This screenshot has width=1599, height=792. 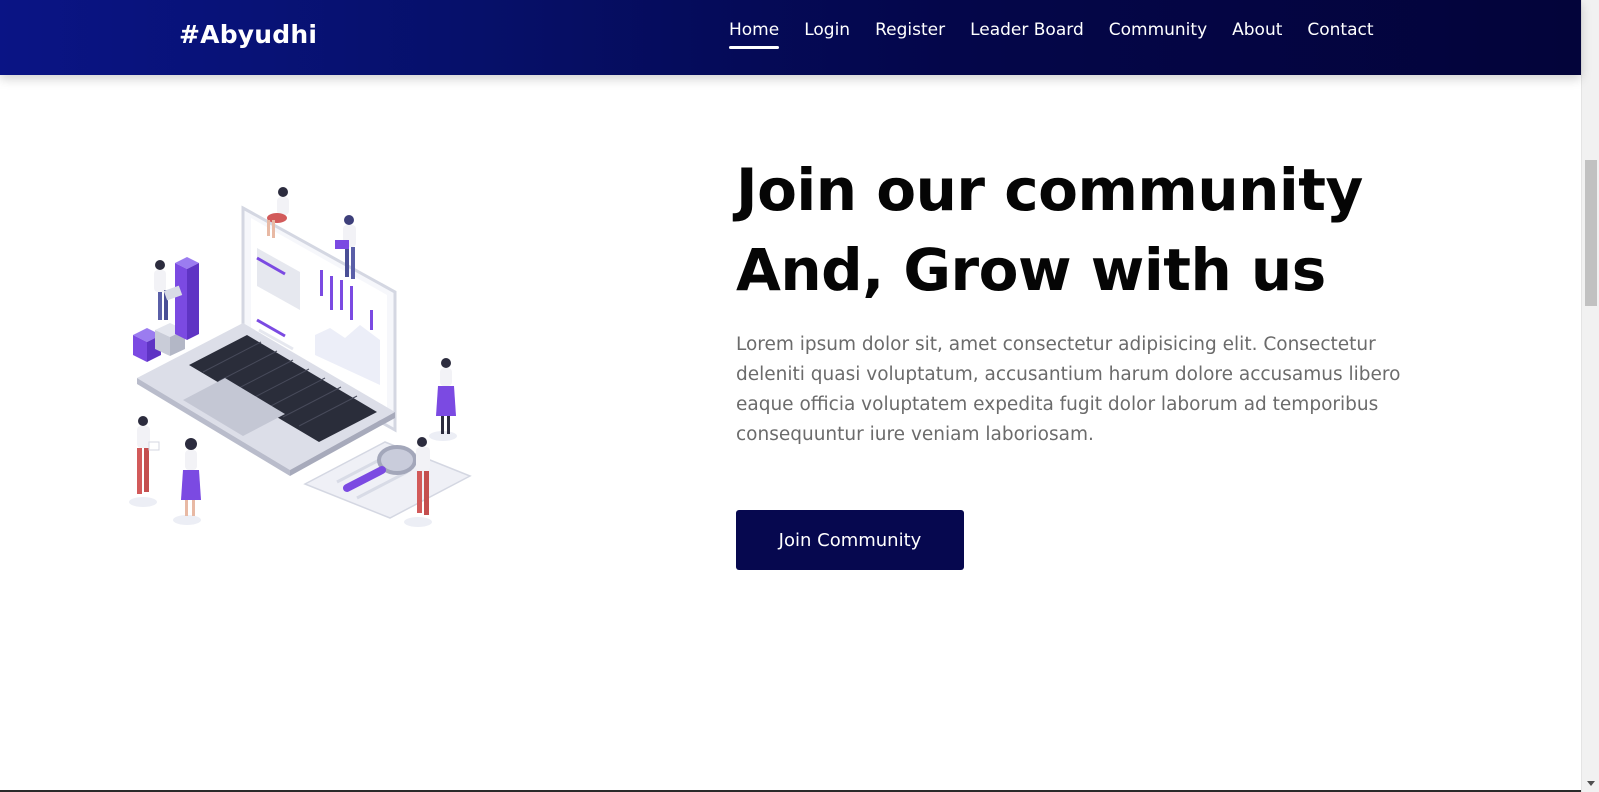 I want to click on join-community-button: Join Community, so click(x=850, y=540).